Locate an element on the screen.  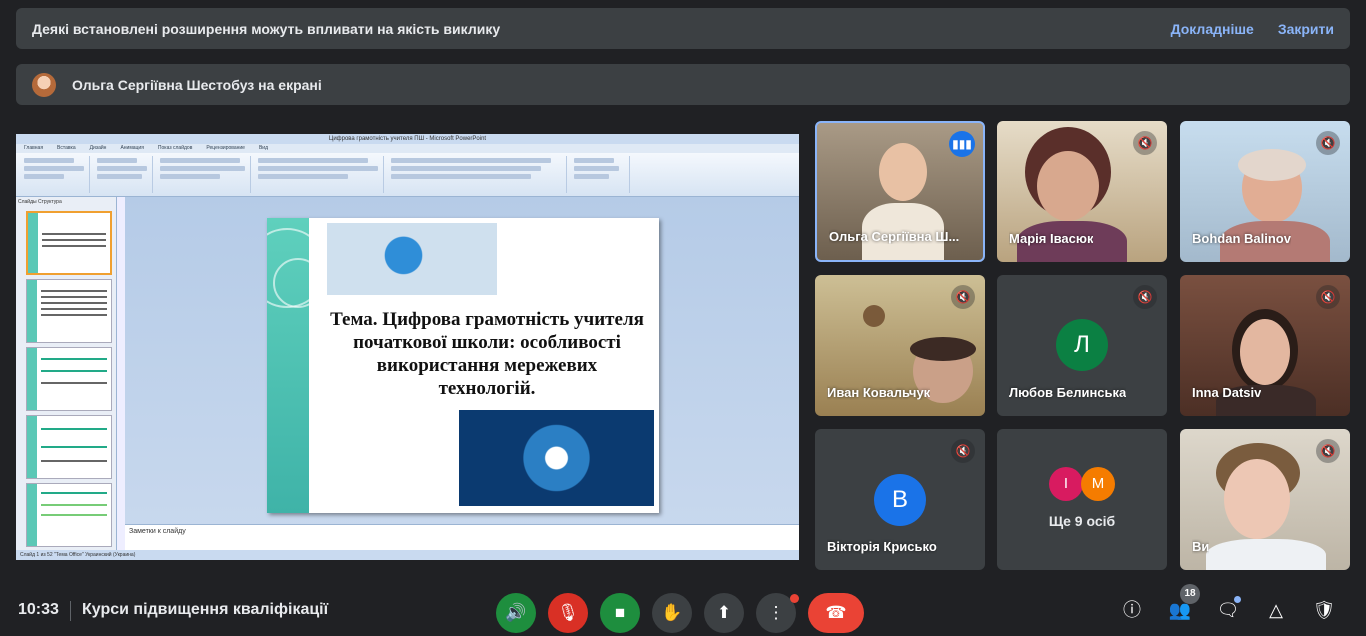
hand-icon: ✋ is located at coordinates (672, 612).